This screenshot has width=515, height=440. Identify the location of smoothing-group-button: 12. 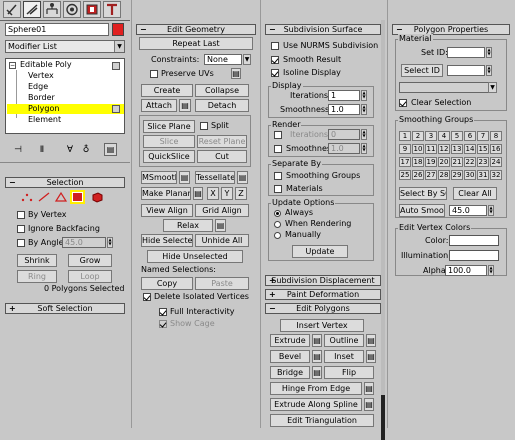
(444, 149).